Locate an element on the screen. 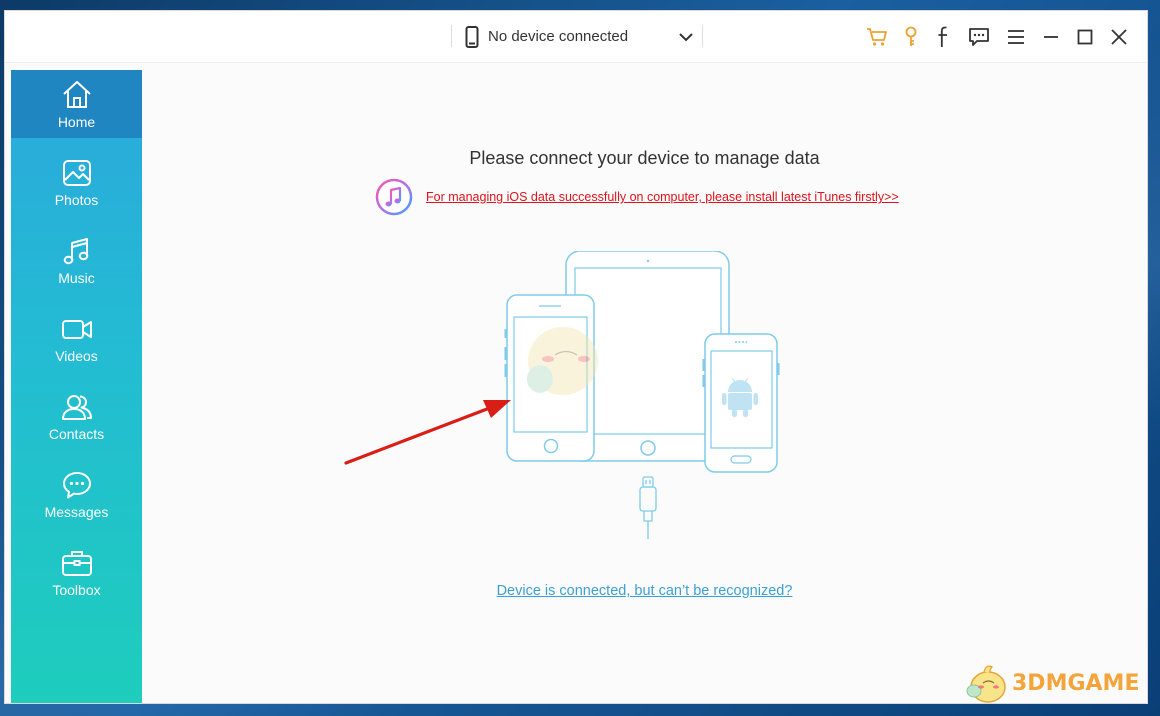 The image size is (1160, 716). sidebar-item-label: Messages is located at coordinates (76, 512).